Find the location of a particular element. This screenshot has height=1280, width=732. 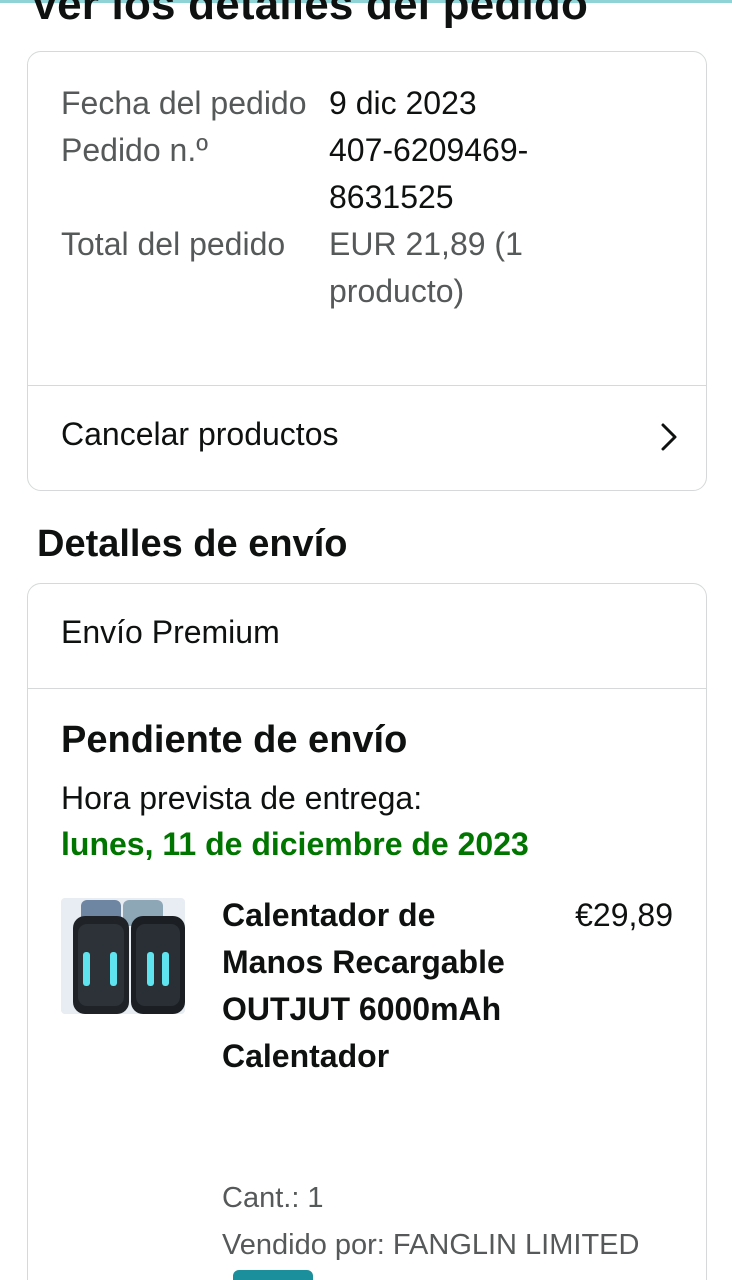

order-date-label: Fecha del pedido is located at coordinates (184, 103).